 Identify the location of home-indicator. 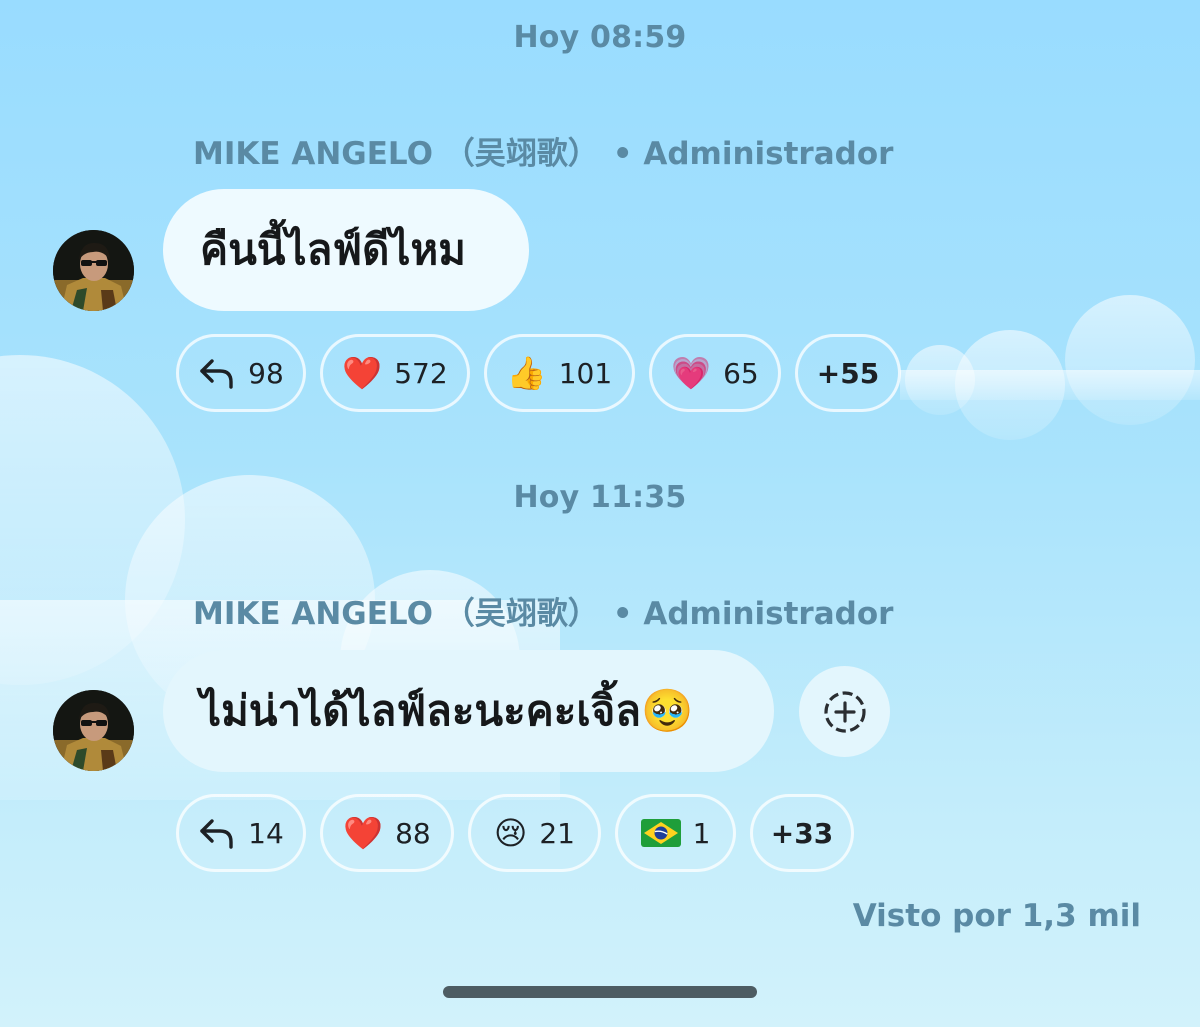
(600, 992).